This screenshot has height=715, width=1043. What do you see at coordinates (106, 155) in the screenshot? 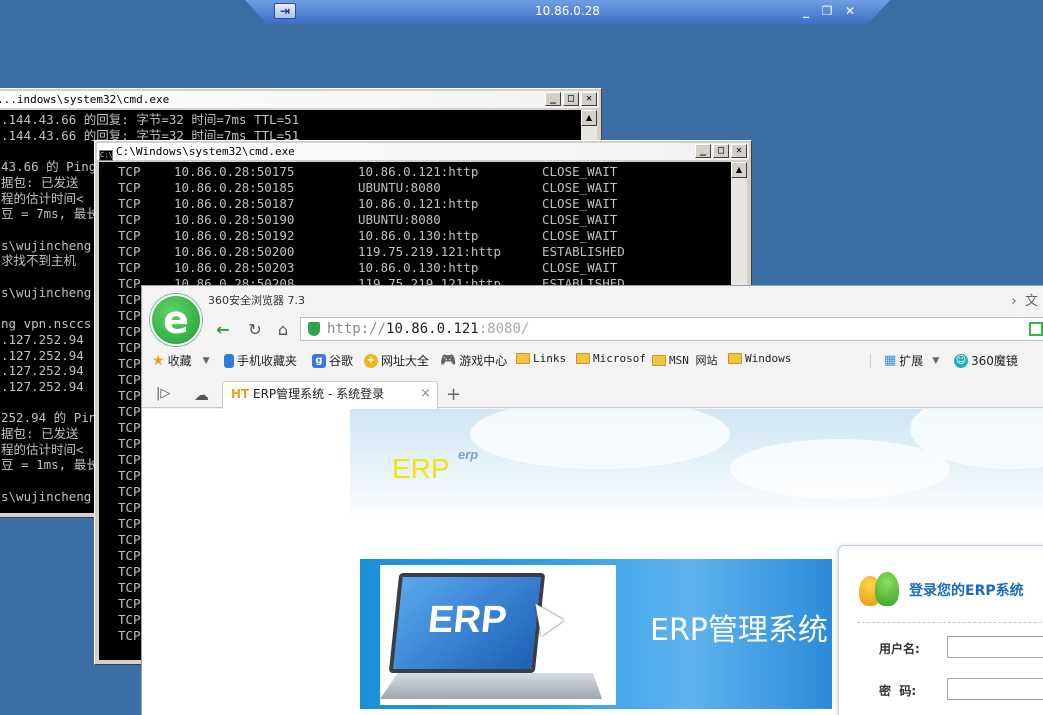
I see `cmd-icon: C:\` at bounding box center [106, 155].